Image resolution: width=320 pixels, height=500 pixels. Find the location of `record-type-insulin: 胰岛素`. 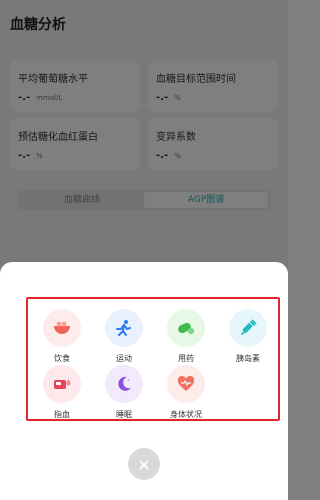

record-type-insulin: 胰岛素 is located at coordinates (248, 336).